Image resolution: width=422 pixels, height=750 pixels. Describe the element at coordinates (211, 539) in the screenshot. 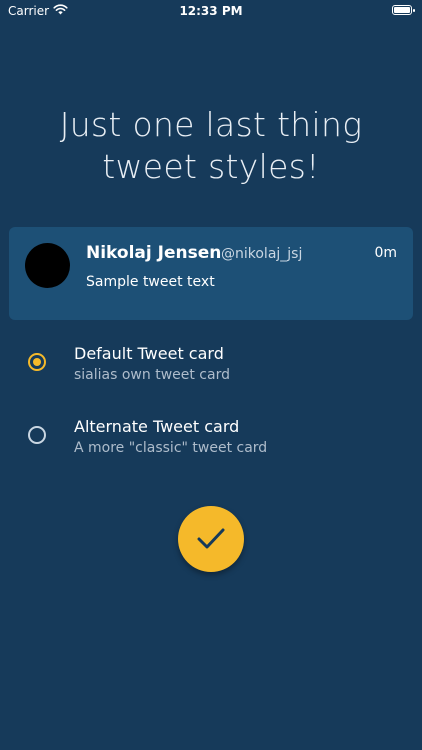

I see `confirm-button` at that location.